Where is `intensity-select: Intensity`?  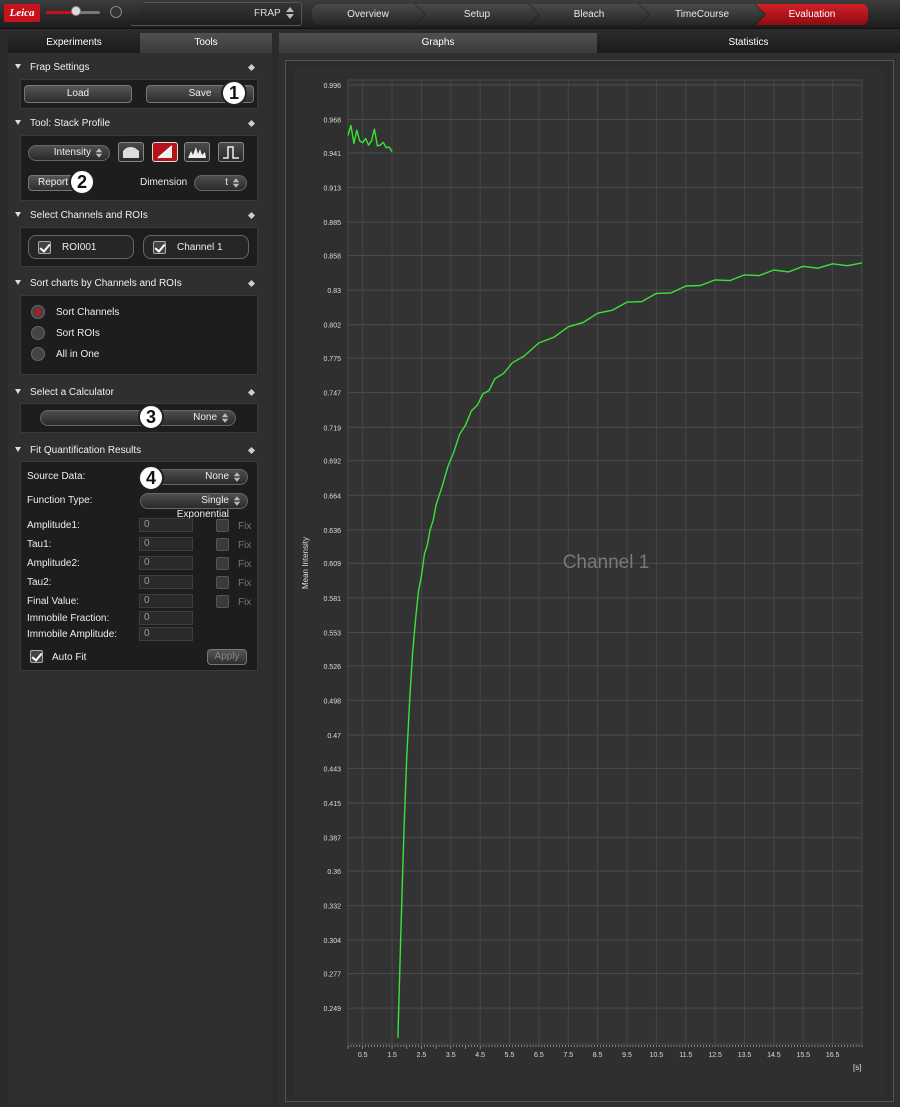 intensity-select: Intensity is located at coordinates (69, 153).